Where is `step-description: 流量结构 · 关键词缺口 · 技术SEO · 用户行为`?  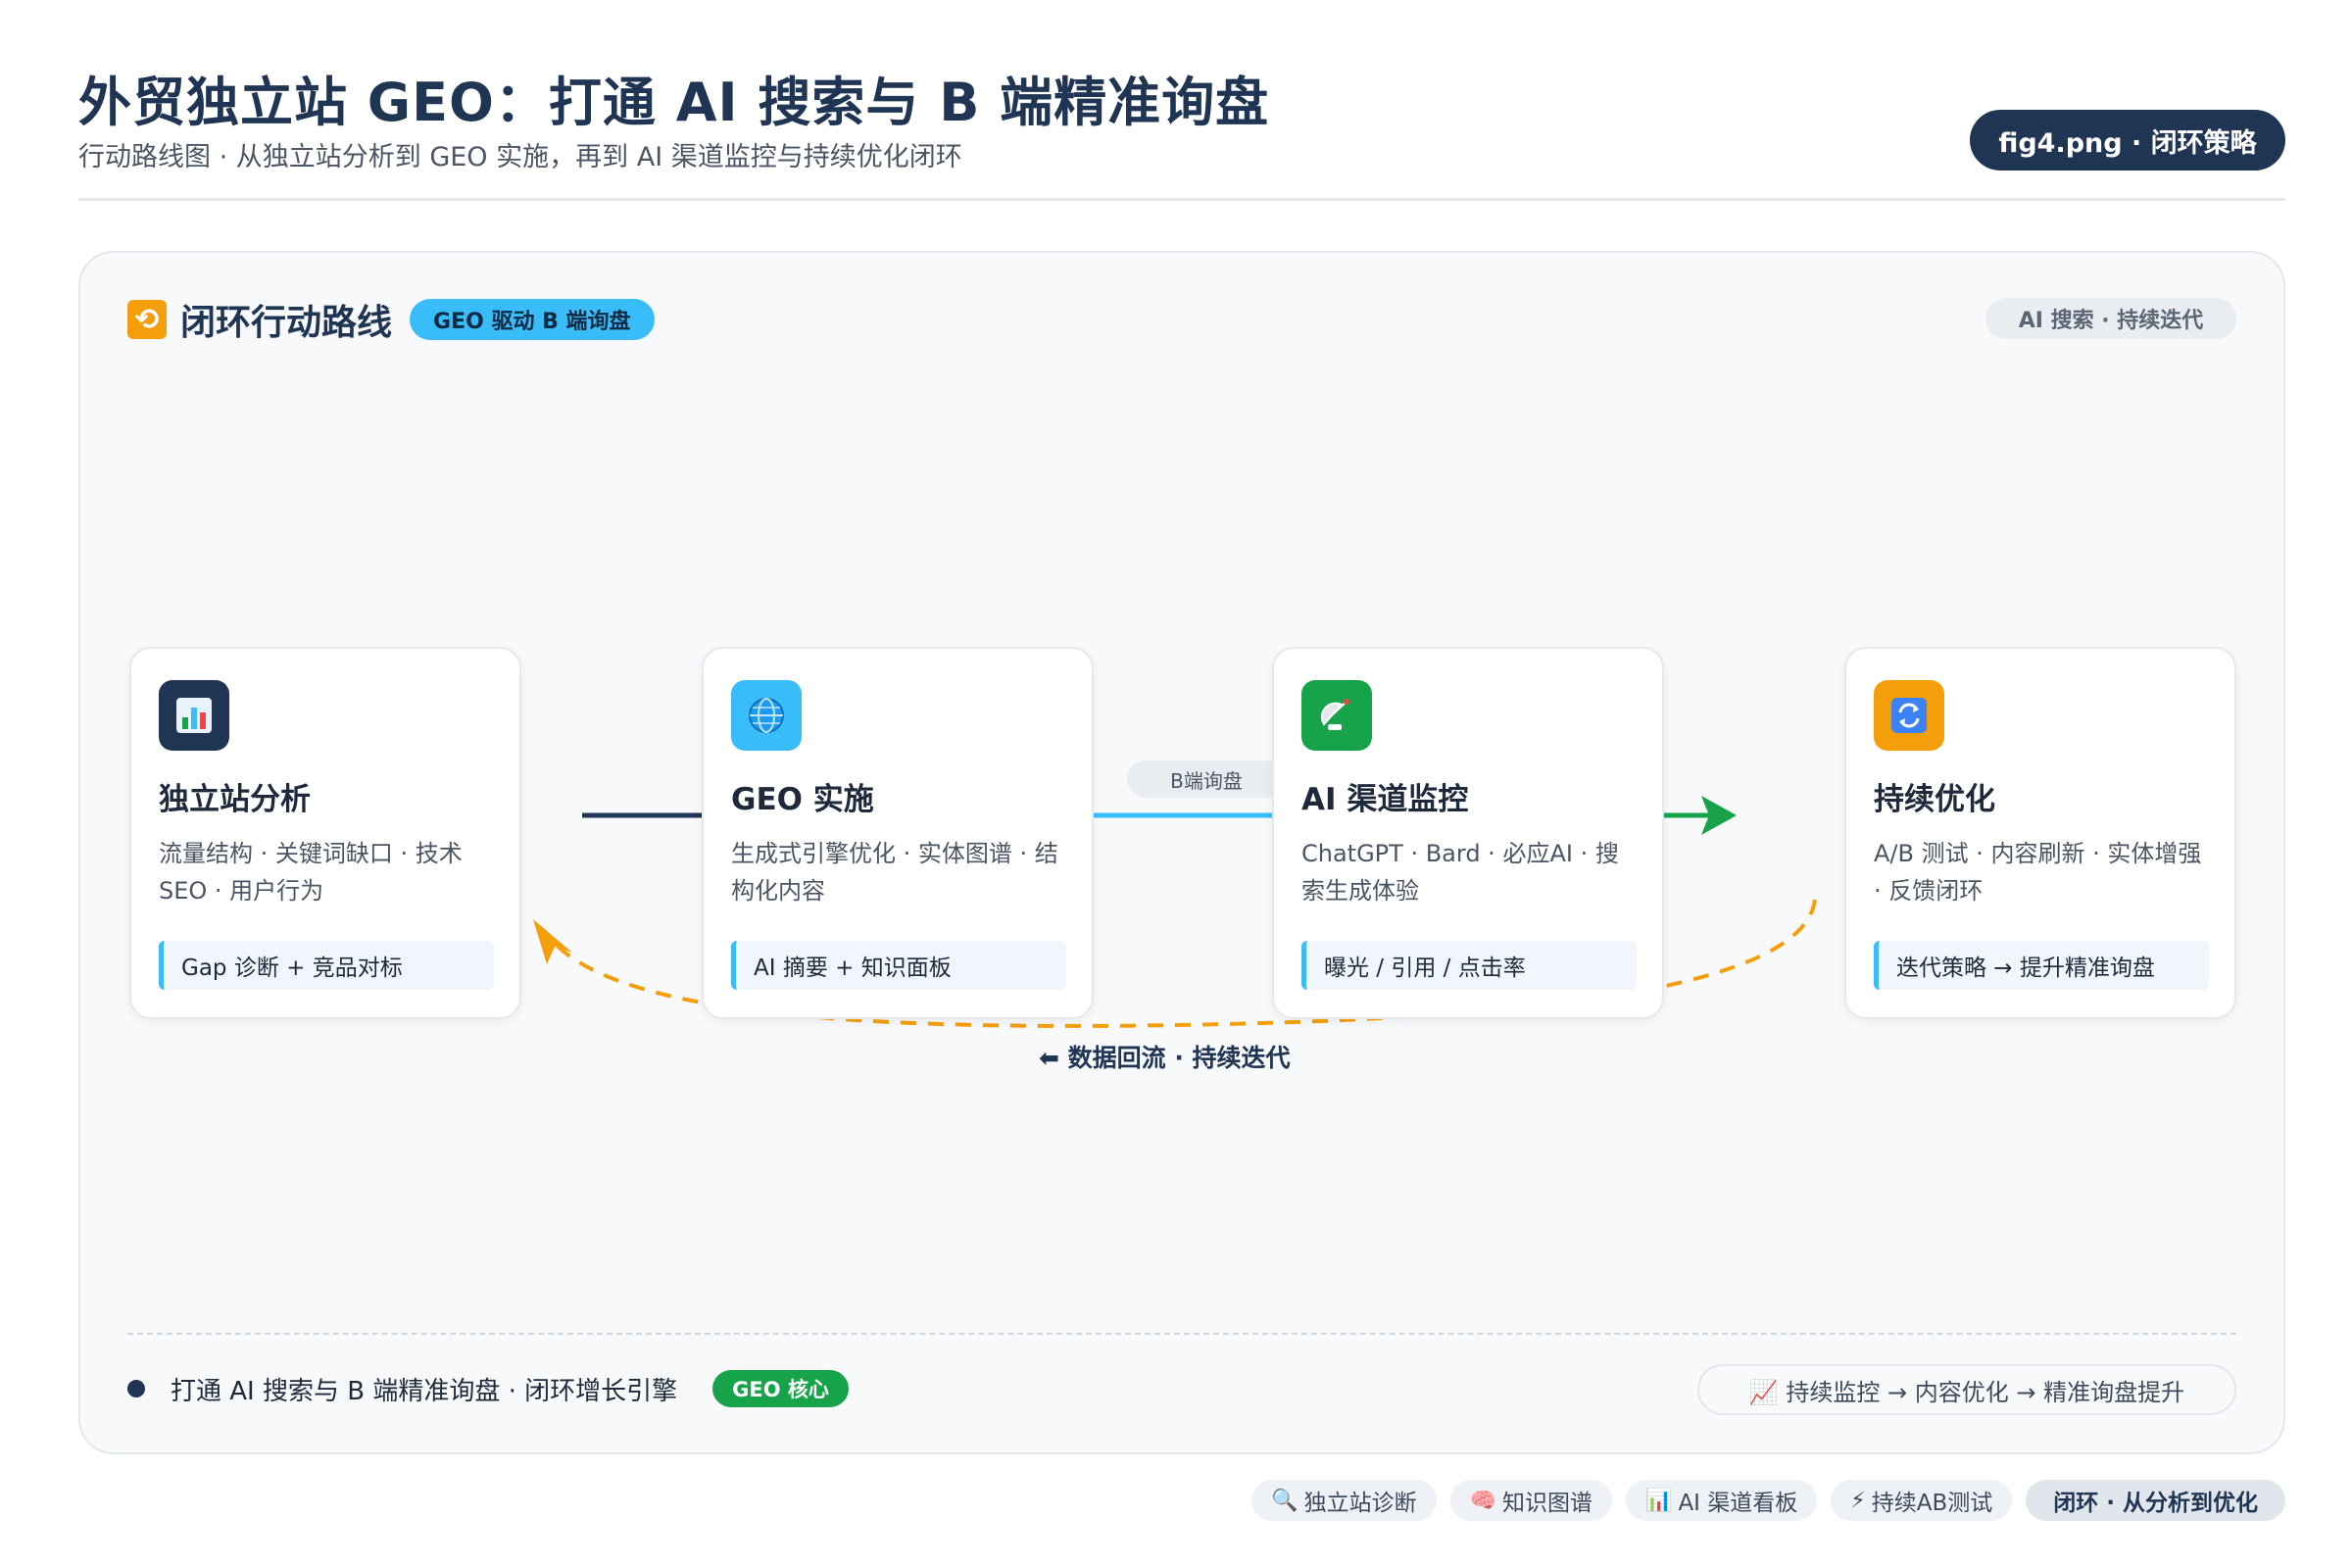
step-description: 流量结构 · 关键词缺口 · 技术SEO · 用户行为 is located at coordinates (311, 872).